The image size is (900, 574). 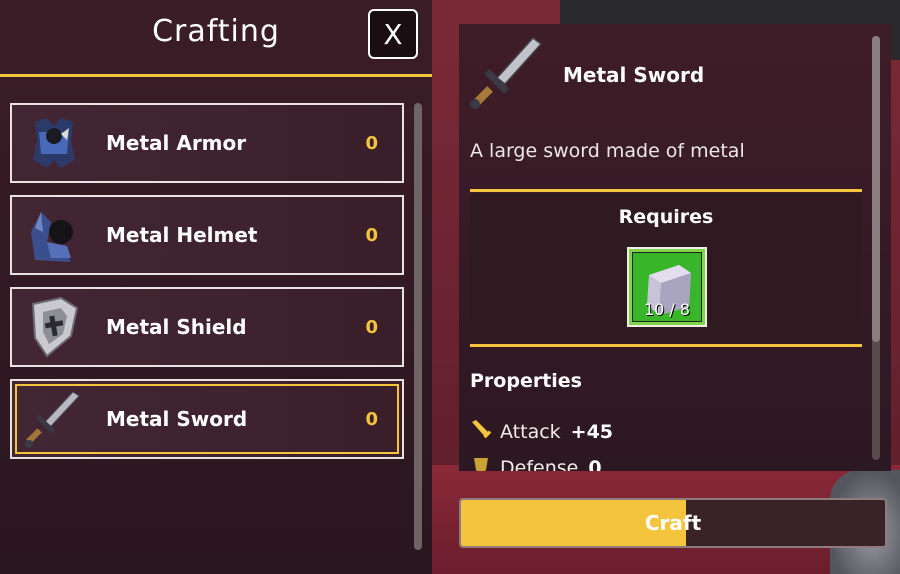 I want to click on property-defense: Defense 0, so click(x=536, y=462).